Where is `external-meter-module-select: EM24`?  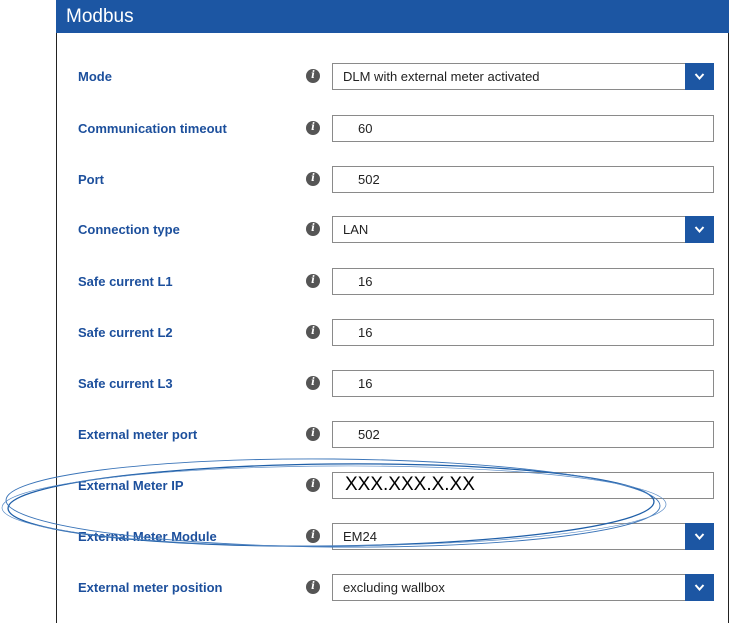 external-meter-module-select: EM24 is located at coordinates (523, 536).